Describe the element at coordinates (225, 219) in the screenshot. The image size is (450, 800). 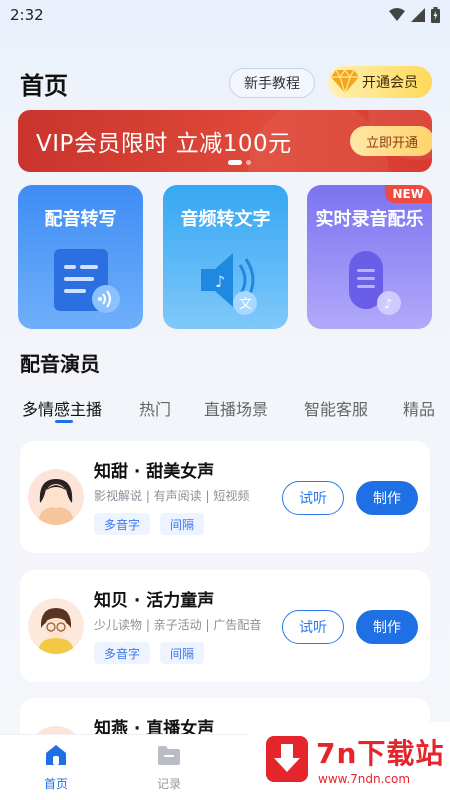
I see `feature-label: 音频转文字` at that location.